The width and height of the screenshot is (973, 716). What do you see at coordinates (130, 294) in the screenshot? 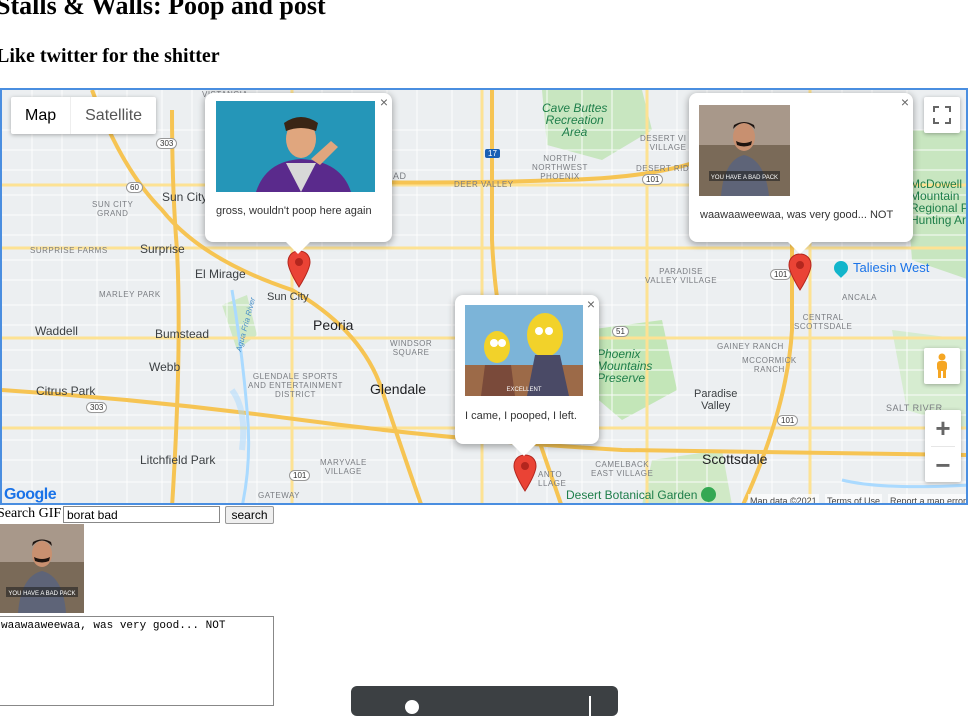
I see `map-label-marley-park: MARLEY PARK` at bounding box center [130, 294].